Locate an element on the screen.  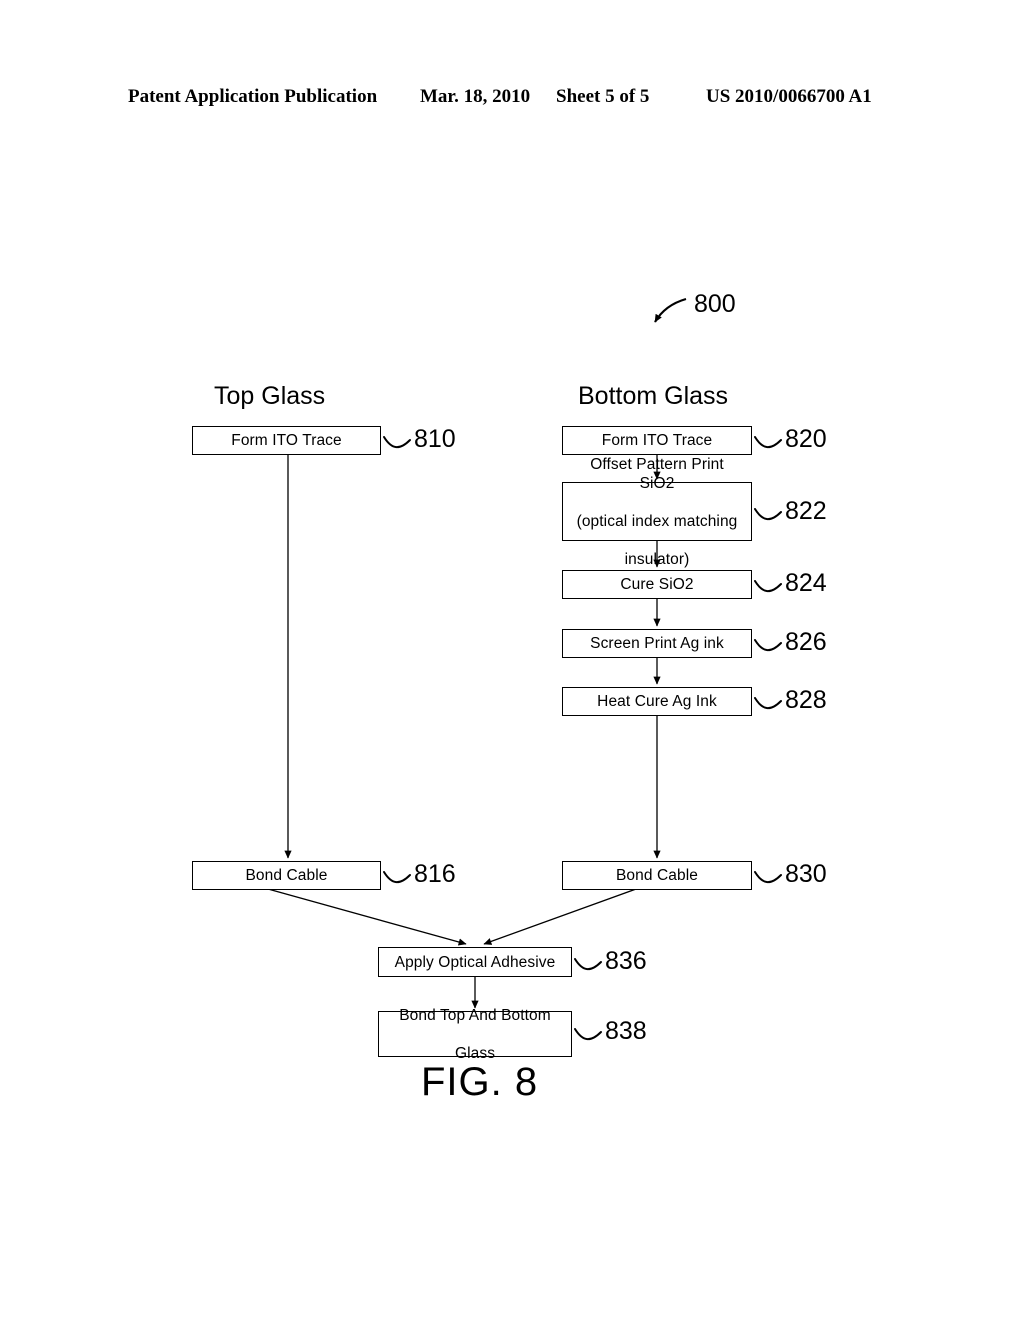
figure-caption: FIG. 8 is located at coordinates (480, 1082).